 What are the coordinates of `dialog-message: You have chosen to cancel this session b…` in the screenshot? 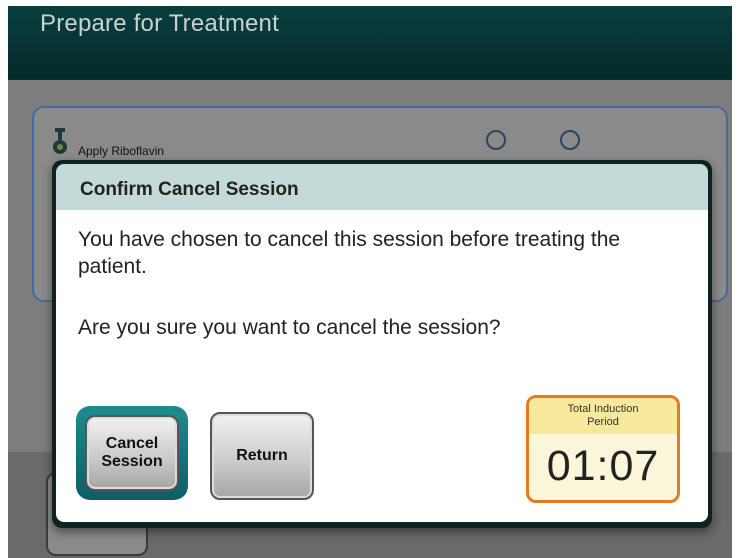 It's located at (349, 253).